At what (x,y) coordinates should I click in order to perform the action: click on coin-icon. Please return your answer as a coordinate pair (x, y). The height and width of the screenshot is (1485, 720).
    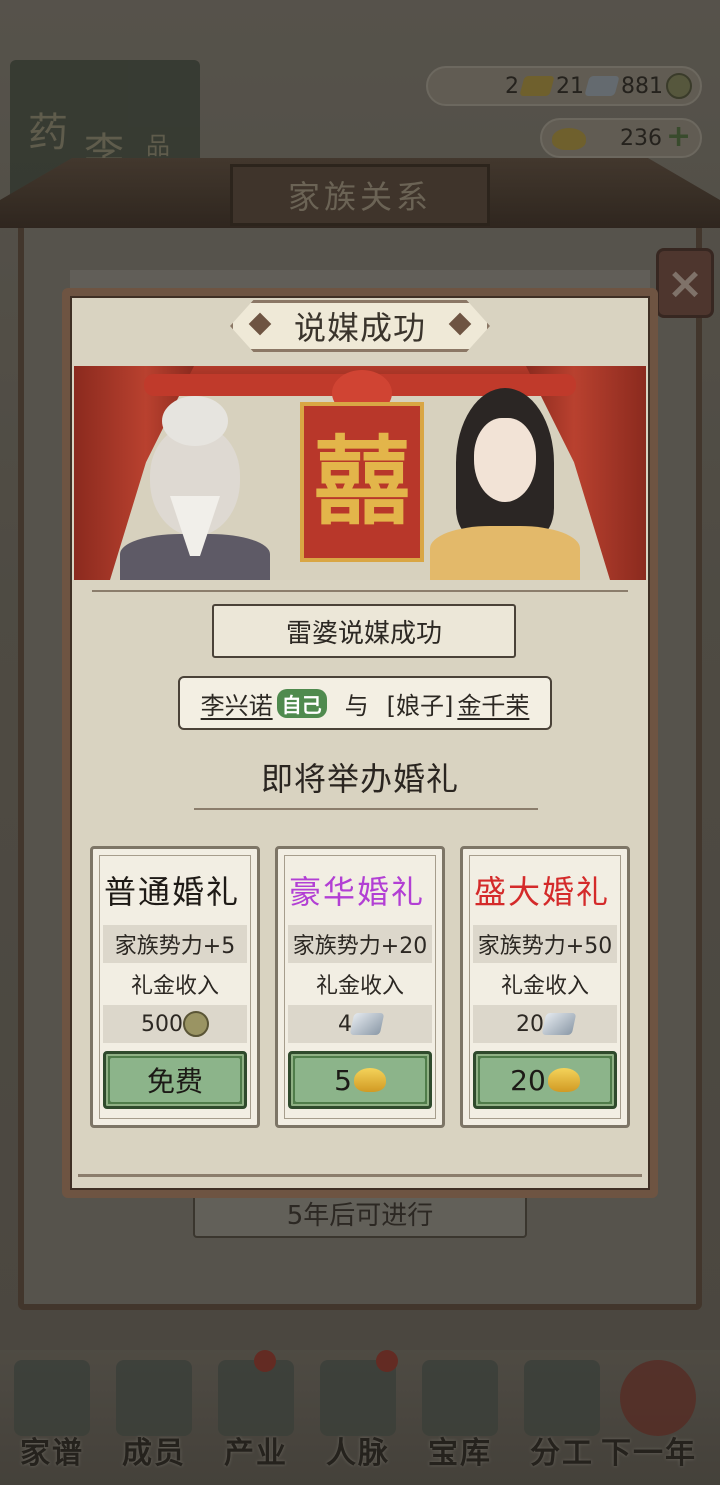
    Looking at the image, I should click on (196, 1024).